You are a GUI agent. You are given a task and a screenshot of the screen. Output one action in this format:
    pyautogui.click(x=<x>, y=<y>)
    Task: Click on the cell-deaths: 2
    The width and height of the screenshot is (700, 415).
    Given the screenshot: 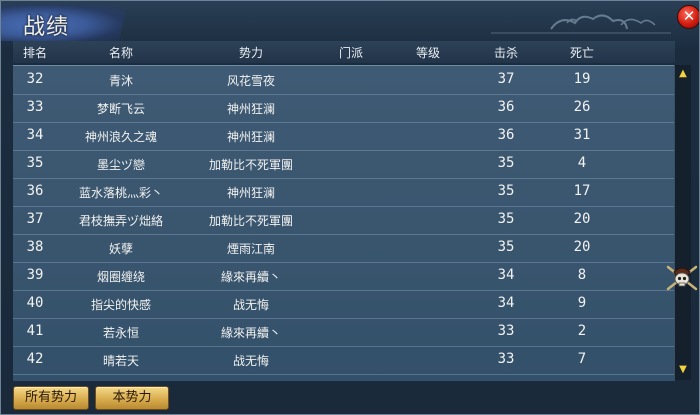 What is the action you would take?
    pyautogui.click(x=582, y=331)
    